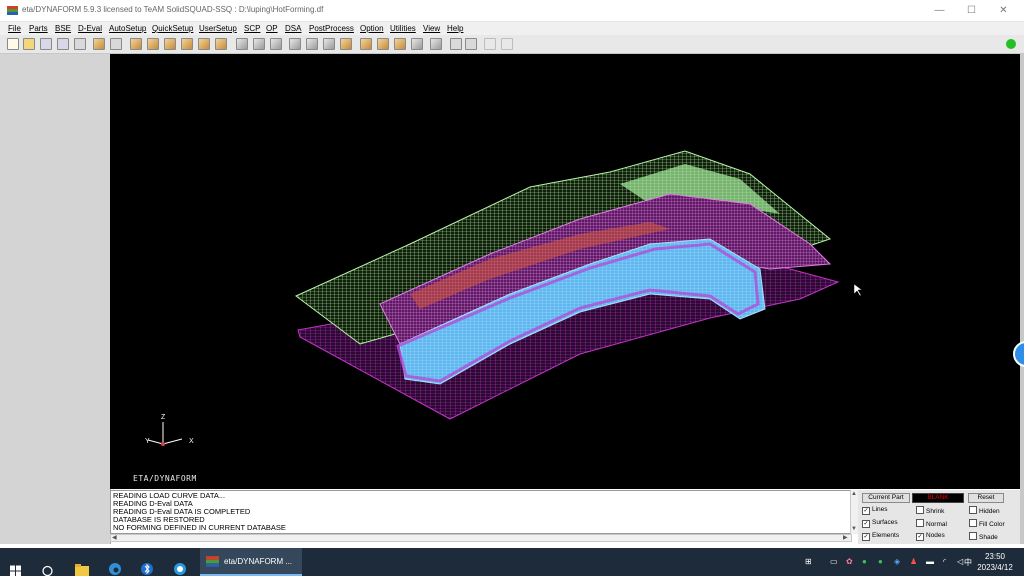  What do you see at coordinates (875, 510) in the screenshot?
I see `option-lines: ✓ Lines` at bounding box center [875, 510].